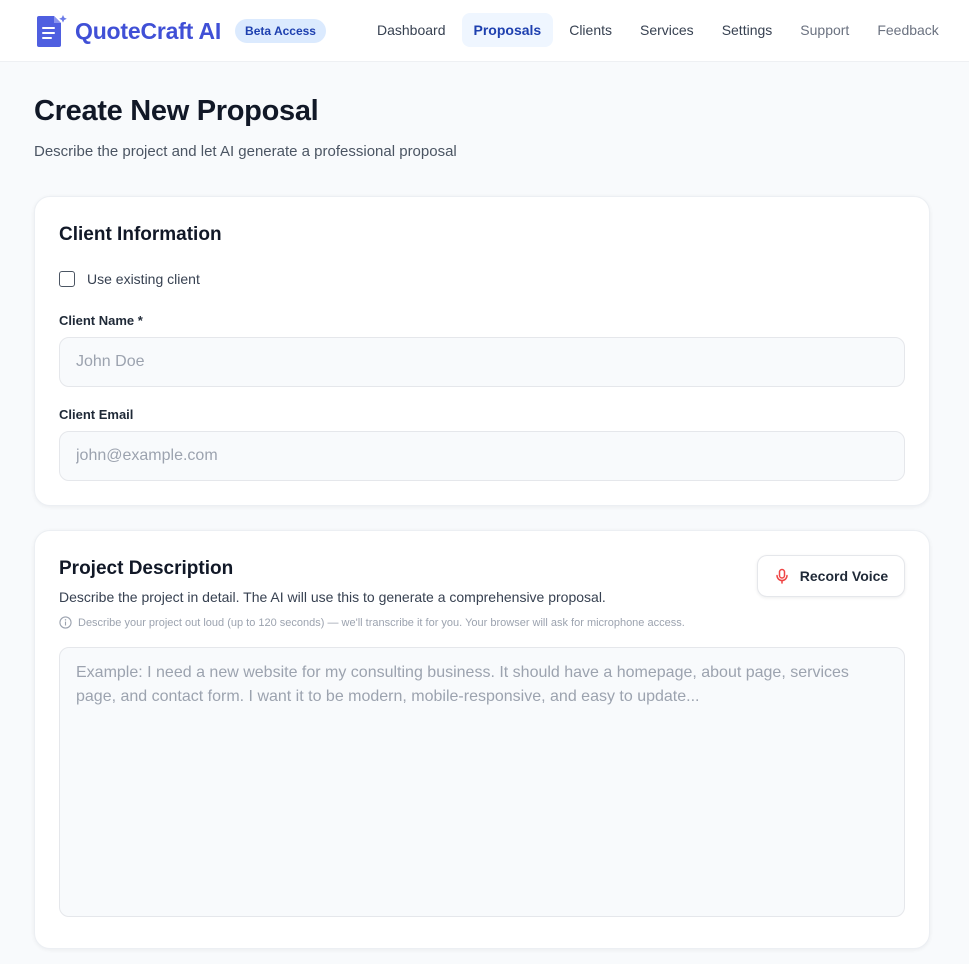 Image resolution: width=969 pixels, height=964 pixels. I want to click on use-existing-client-label: Use existing client, so click(143, 279).